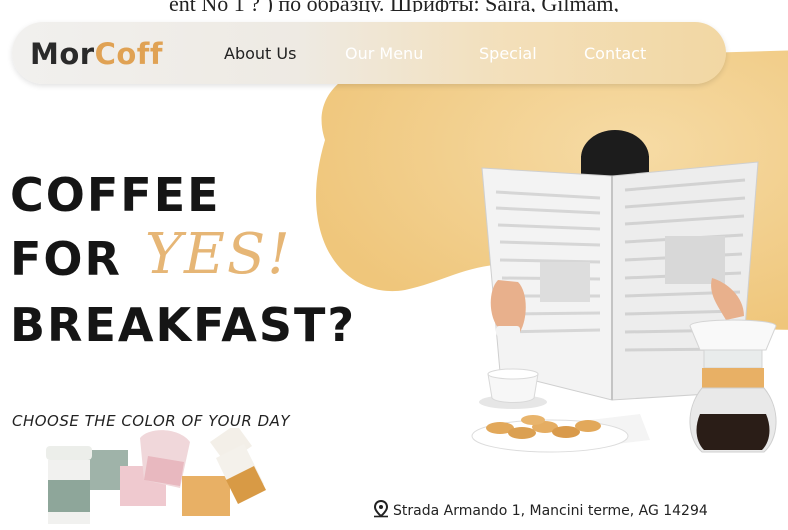 The image size is (788, 530). I want to click on headline-line-3: BREAKFAST?, so click(183, 325).